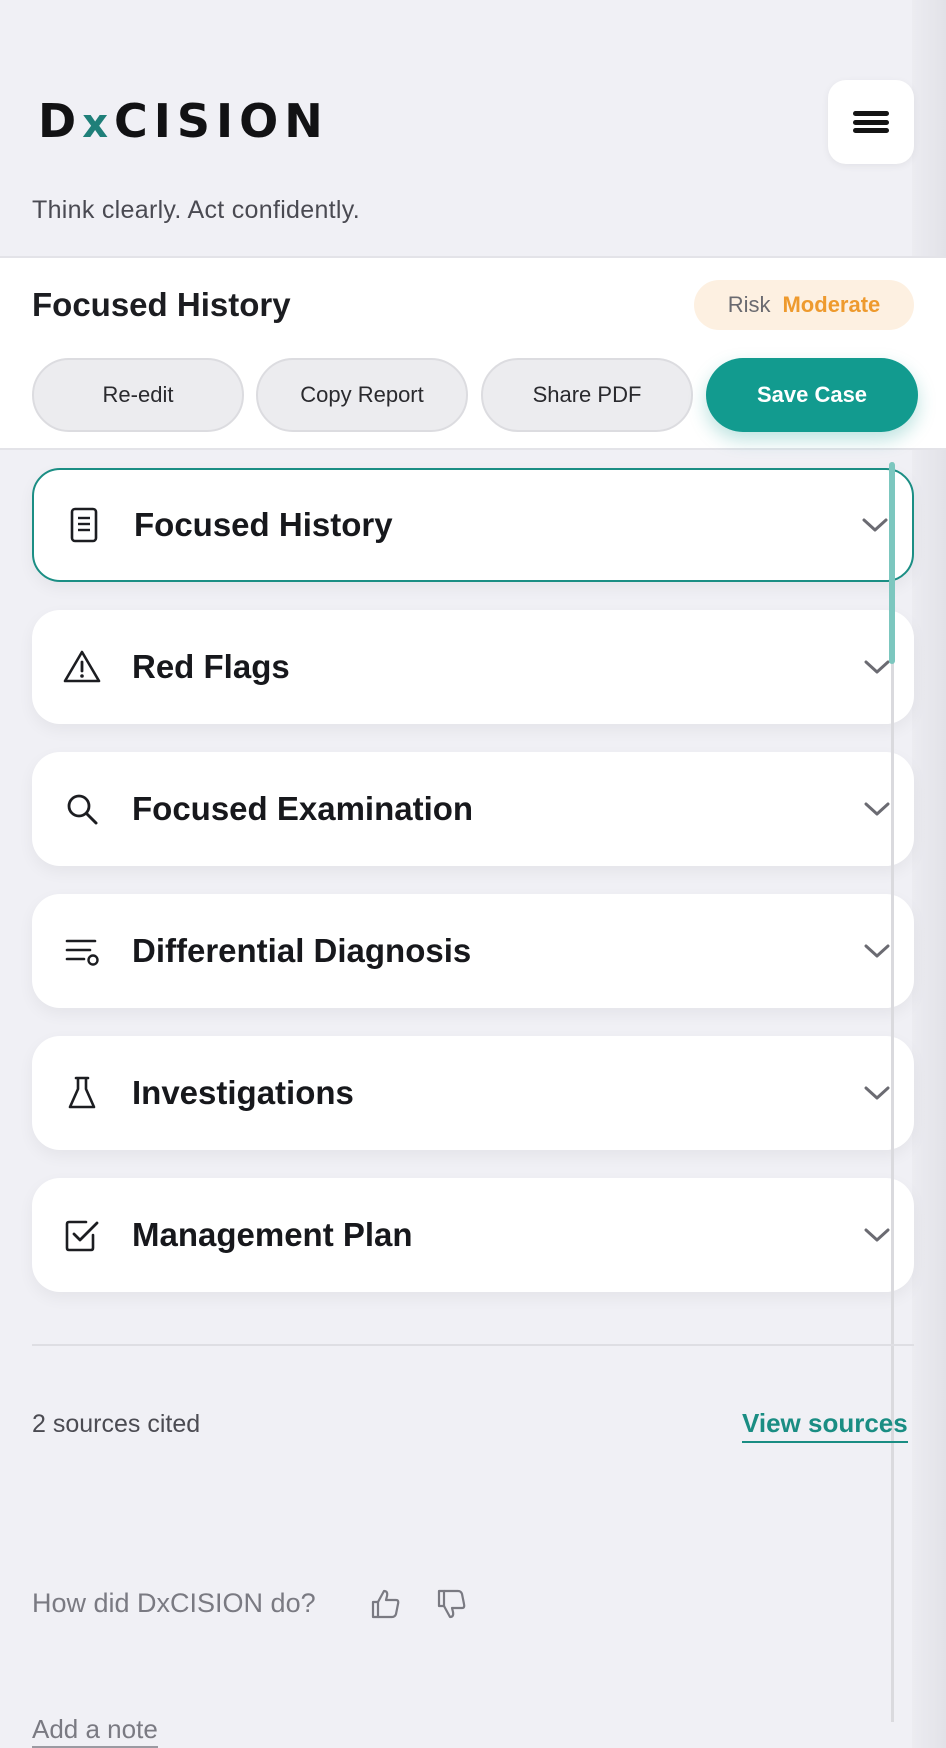  I want to click on copy-report-button: Copy Report, so click(362, 395).